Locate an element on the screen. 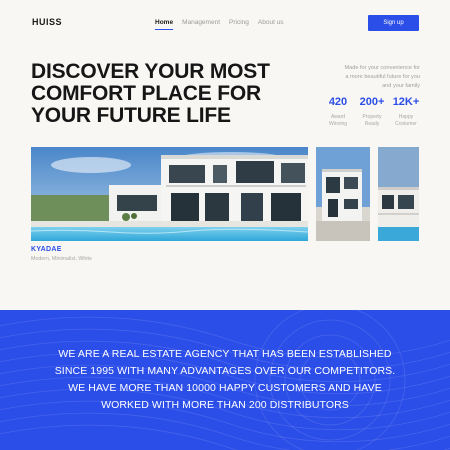 This screenshot has width=450, height=450. main-menu: Home Management Pricing About us is located at coordinates (219, 24).